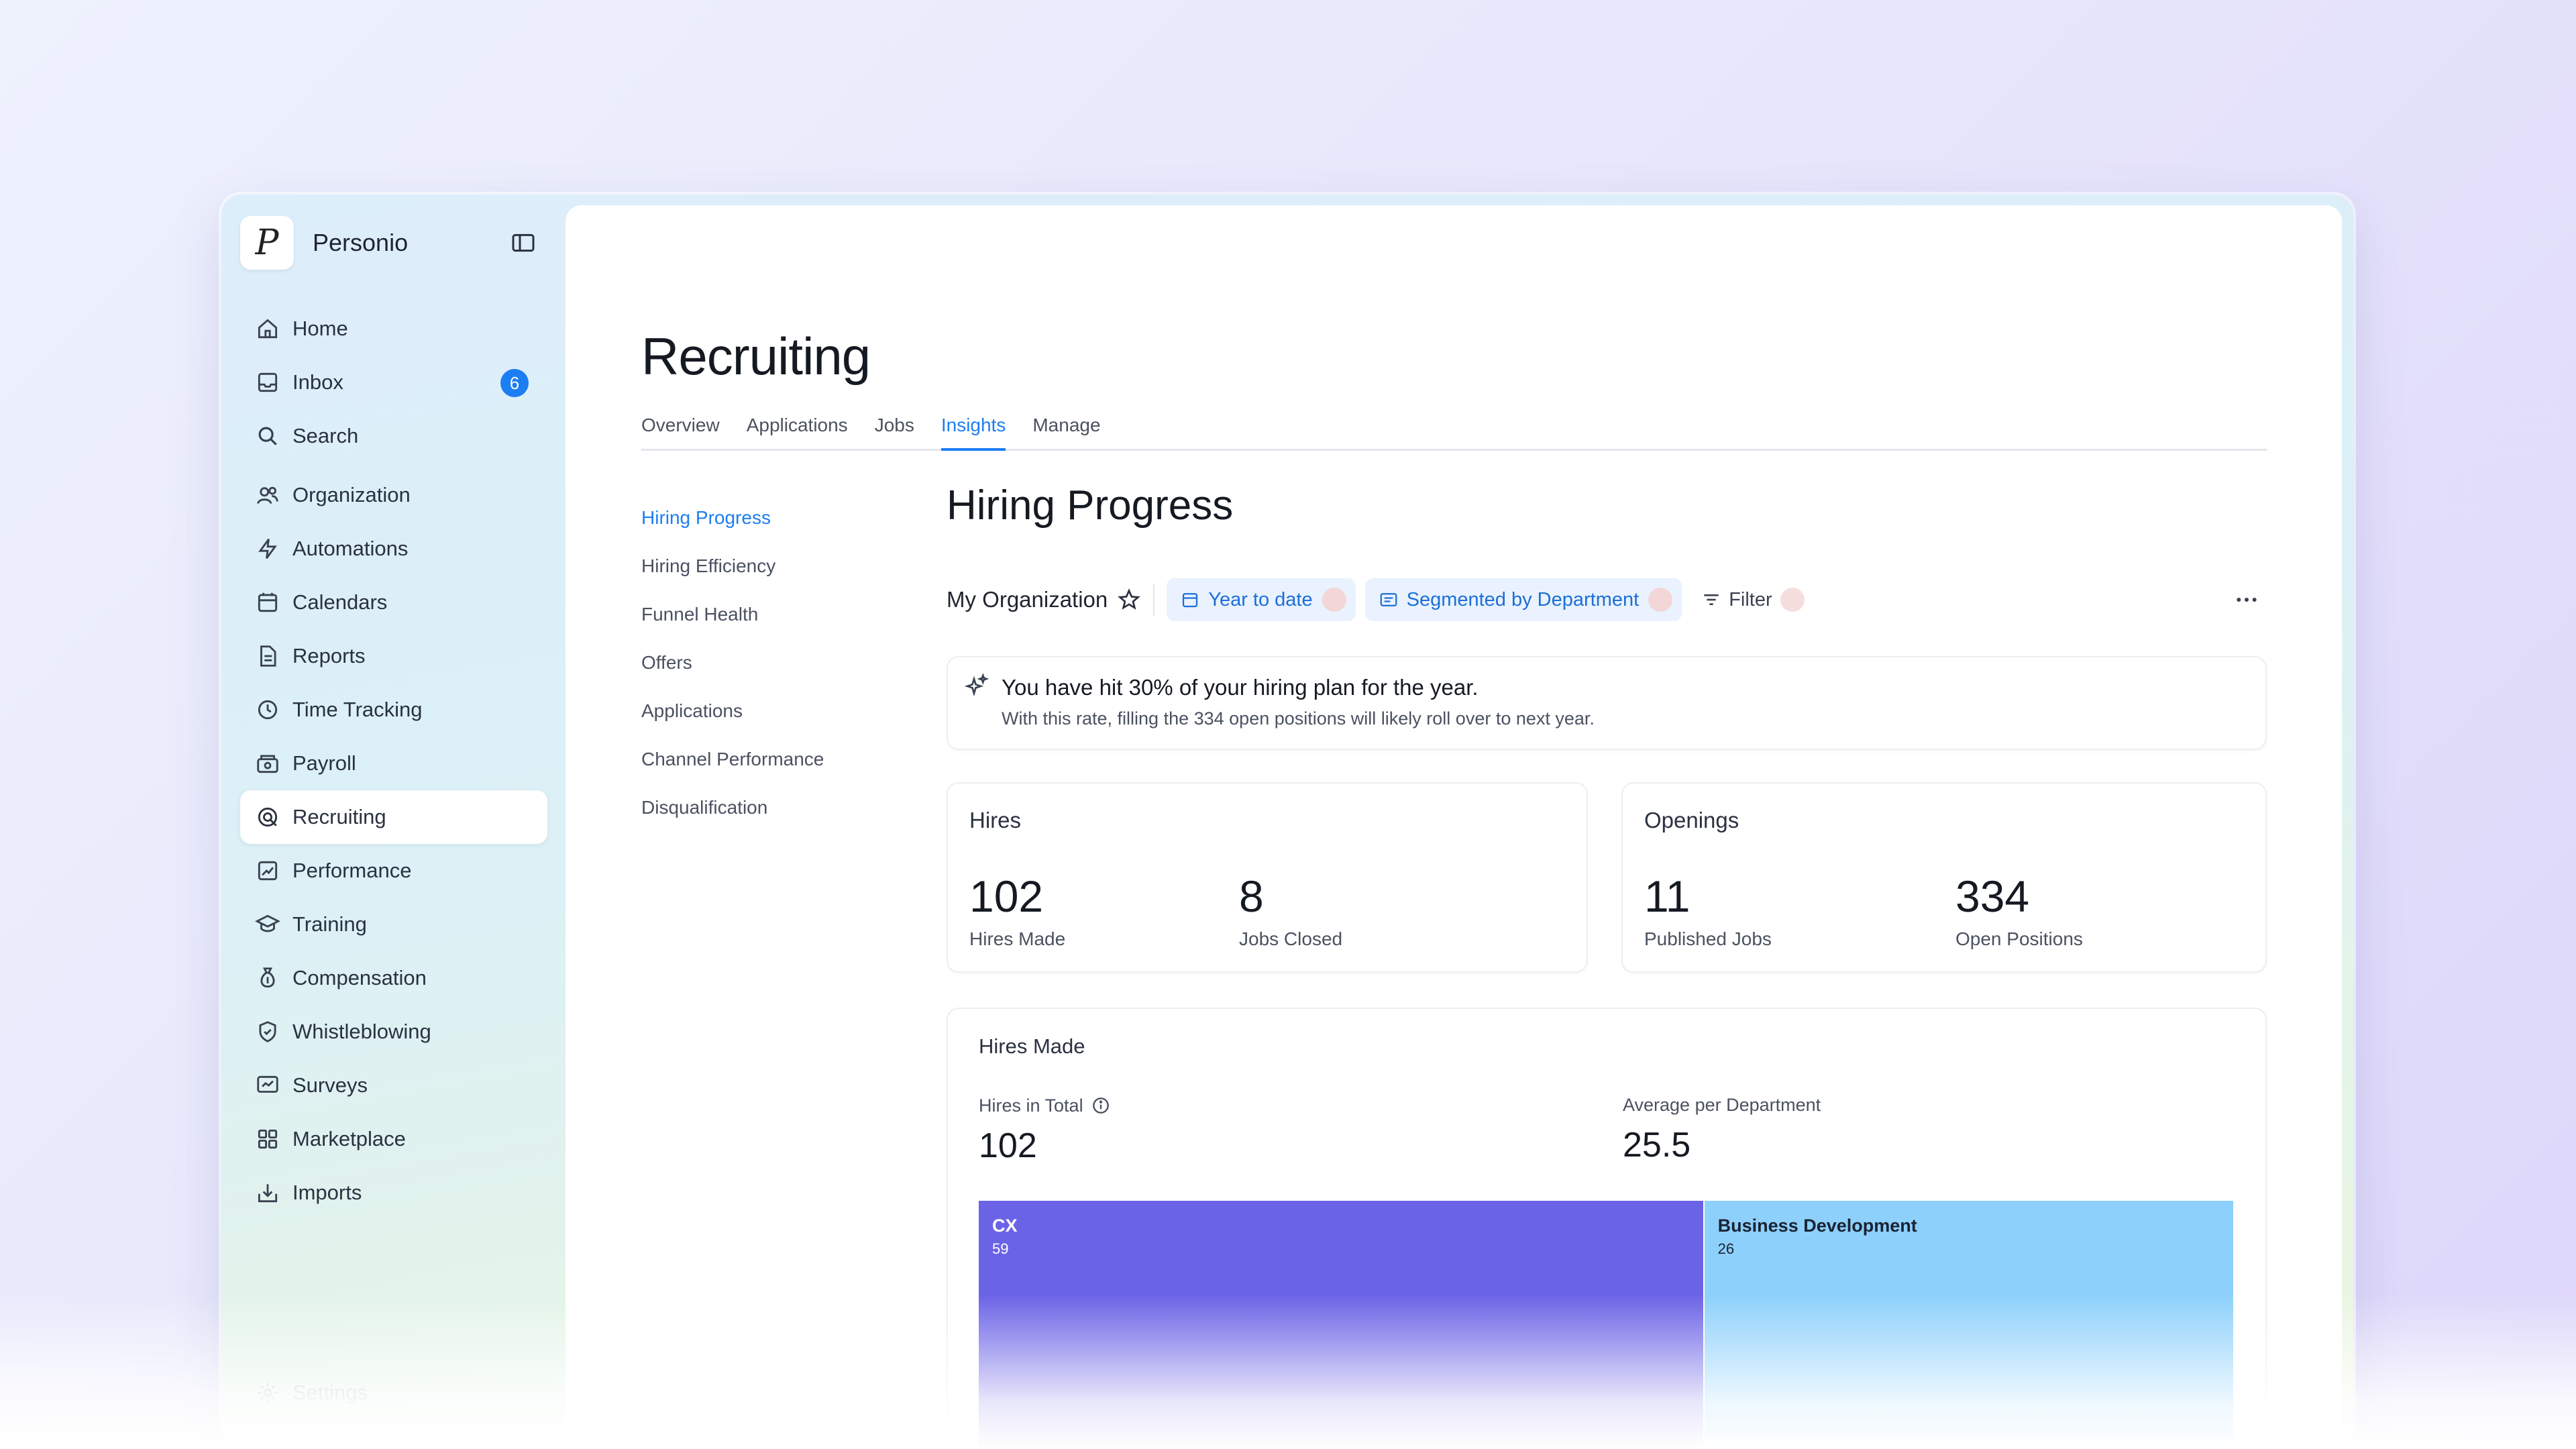 This screenshot has width=2576, height=1449. Describe the element at coordinates (1388, 599) in the screenshot. I see `segment-icon` at that location.